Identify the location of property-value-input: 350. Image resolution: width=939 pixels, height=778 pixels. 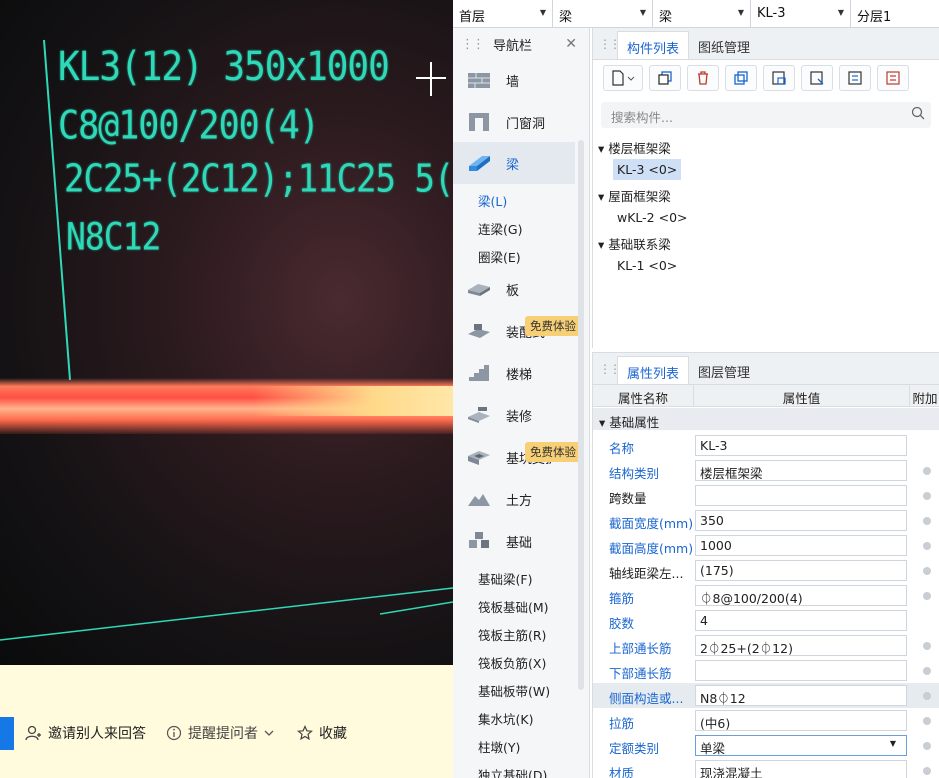
(801, 520).